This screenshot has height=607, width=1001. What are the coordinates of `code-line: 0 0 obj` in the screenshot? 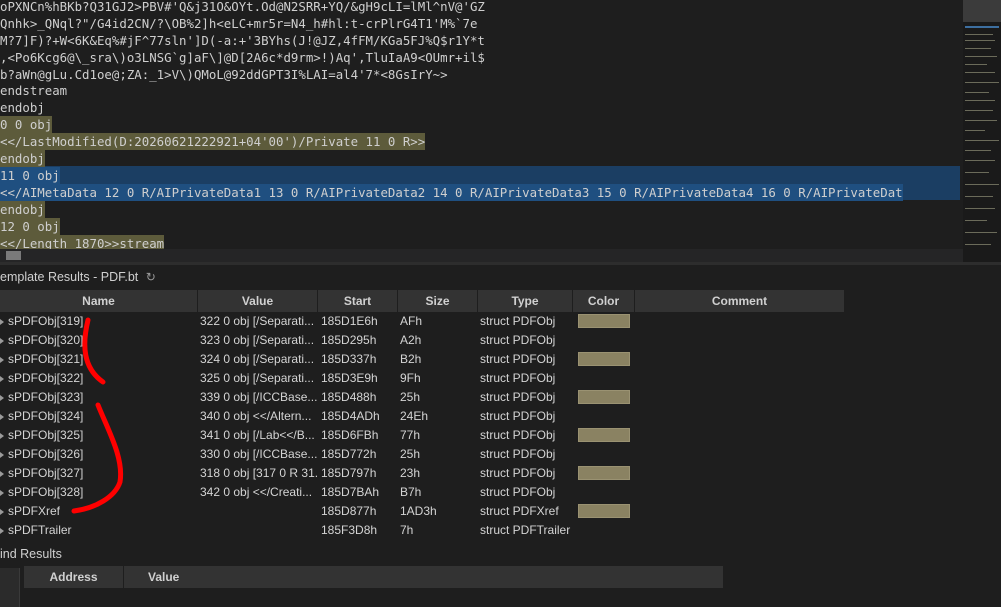 It's located at (26, 124).